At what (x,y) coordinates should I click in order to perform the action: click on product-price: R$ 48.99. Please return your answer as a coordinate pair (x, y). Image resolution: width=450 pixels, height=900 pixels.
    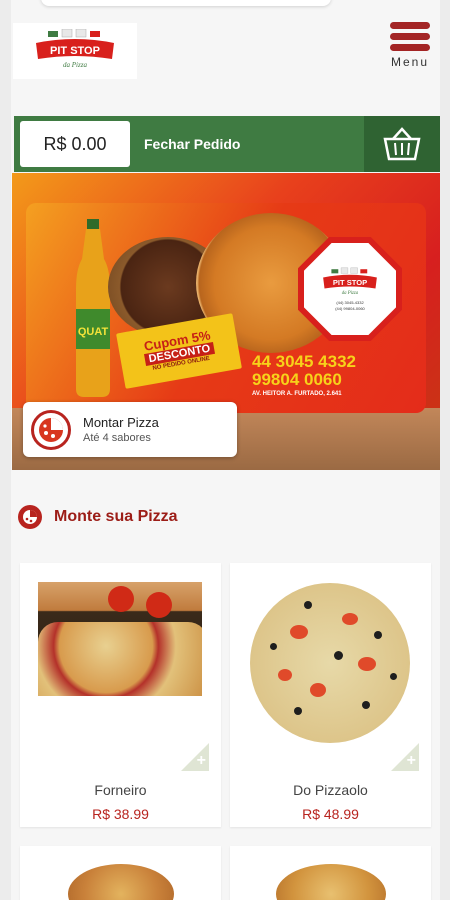
    Looking at the image, I should click on (330, 814).